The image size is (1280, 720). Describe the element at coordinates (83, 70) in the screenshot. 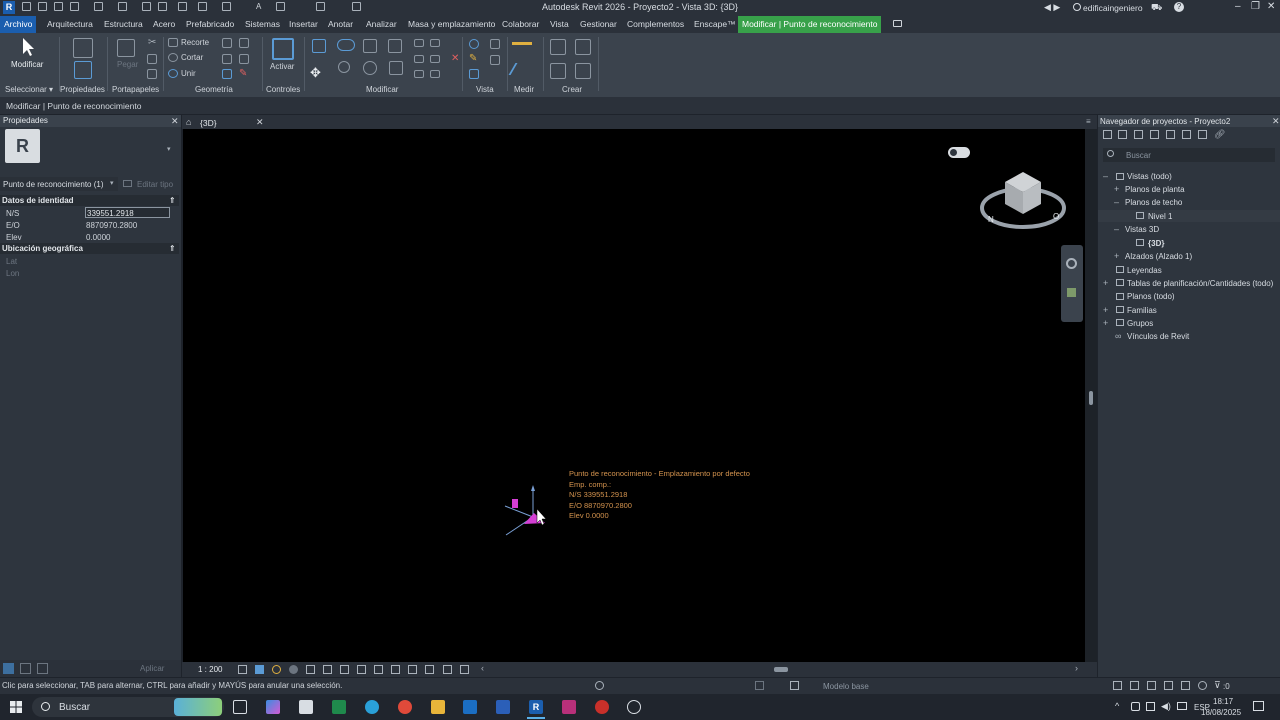

I see `properties-icon` at that location.